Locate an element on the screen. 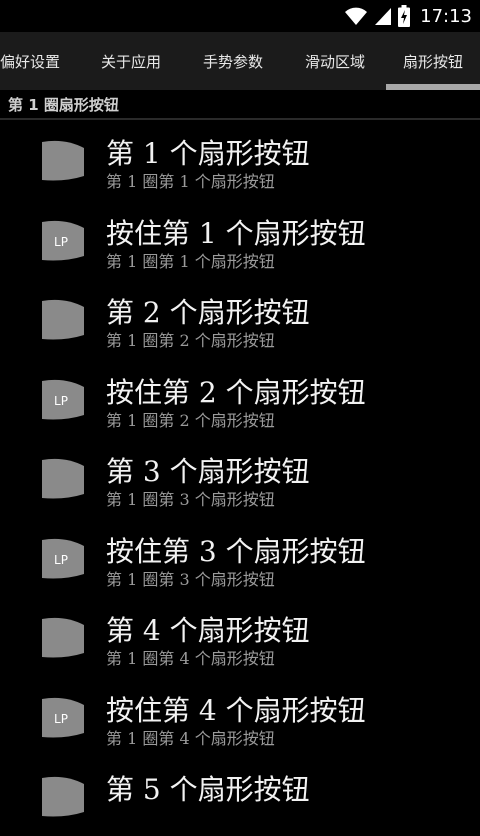 The width and height of the screenshot is (480, 836). status-icons: 17:13 is located at coordinates (408, 16).